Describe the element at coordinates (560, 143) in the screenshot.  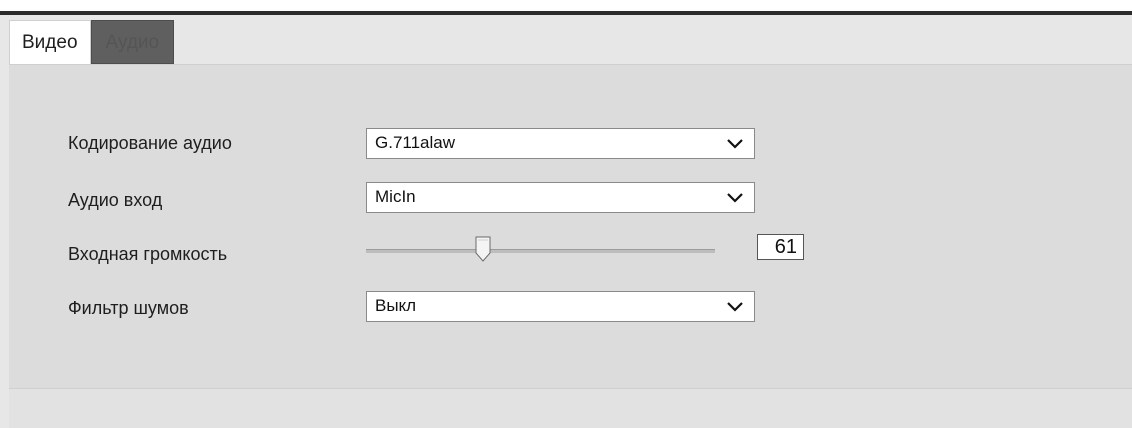
I see `audio-encoding-select: G.711alaw` at that location.